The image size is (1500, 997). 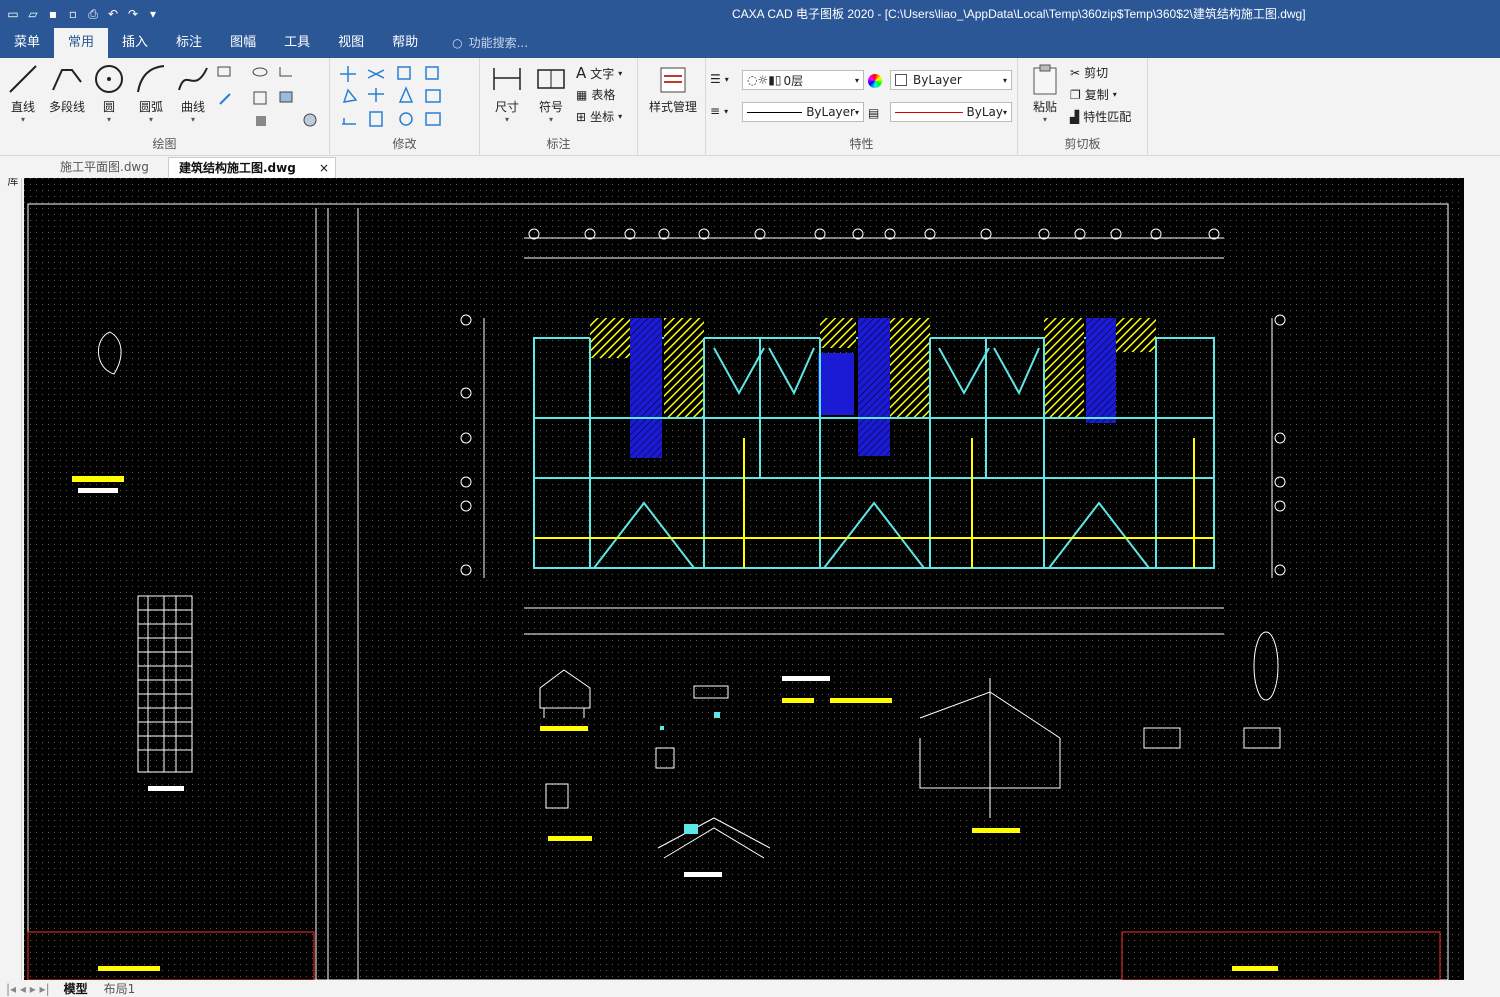 I want to click on dimension-label: 尺寸, so click(x=506, y=107).